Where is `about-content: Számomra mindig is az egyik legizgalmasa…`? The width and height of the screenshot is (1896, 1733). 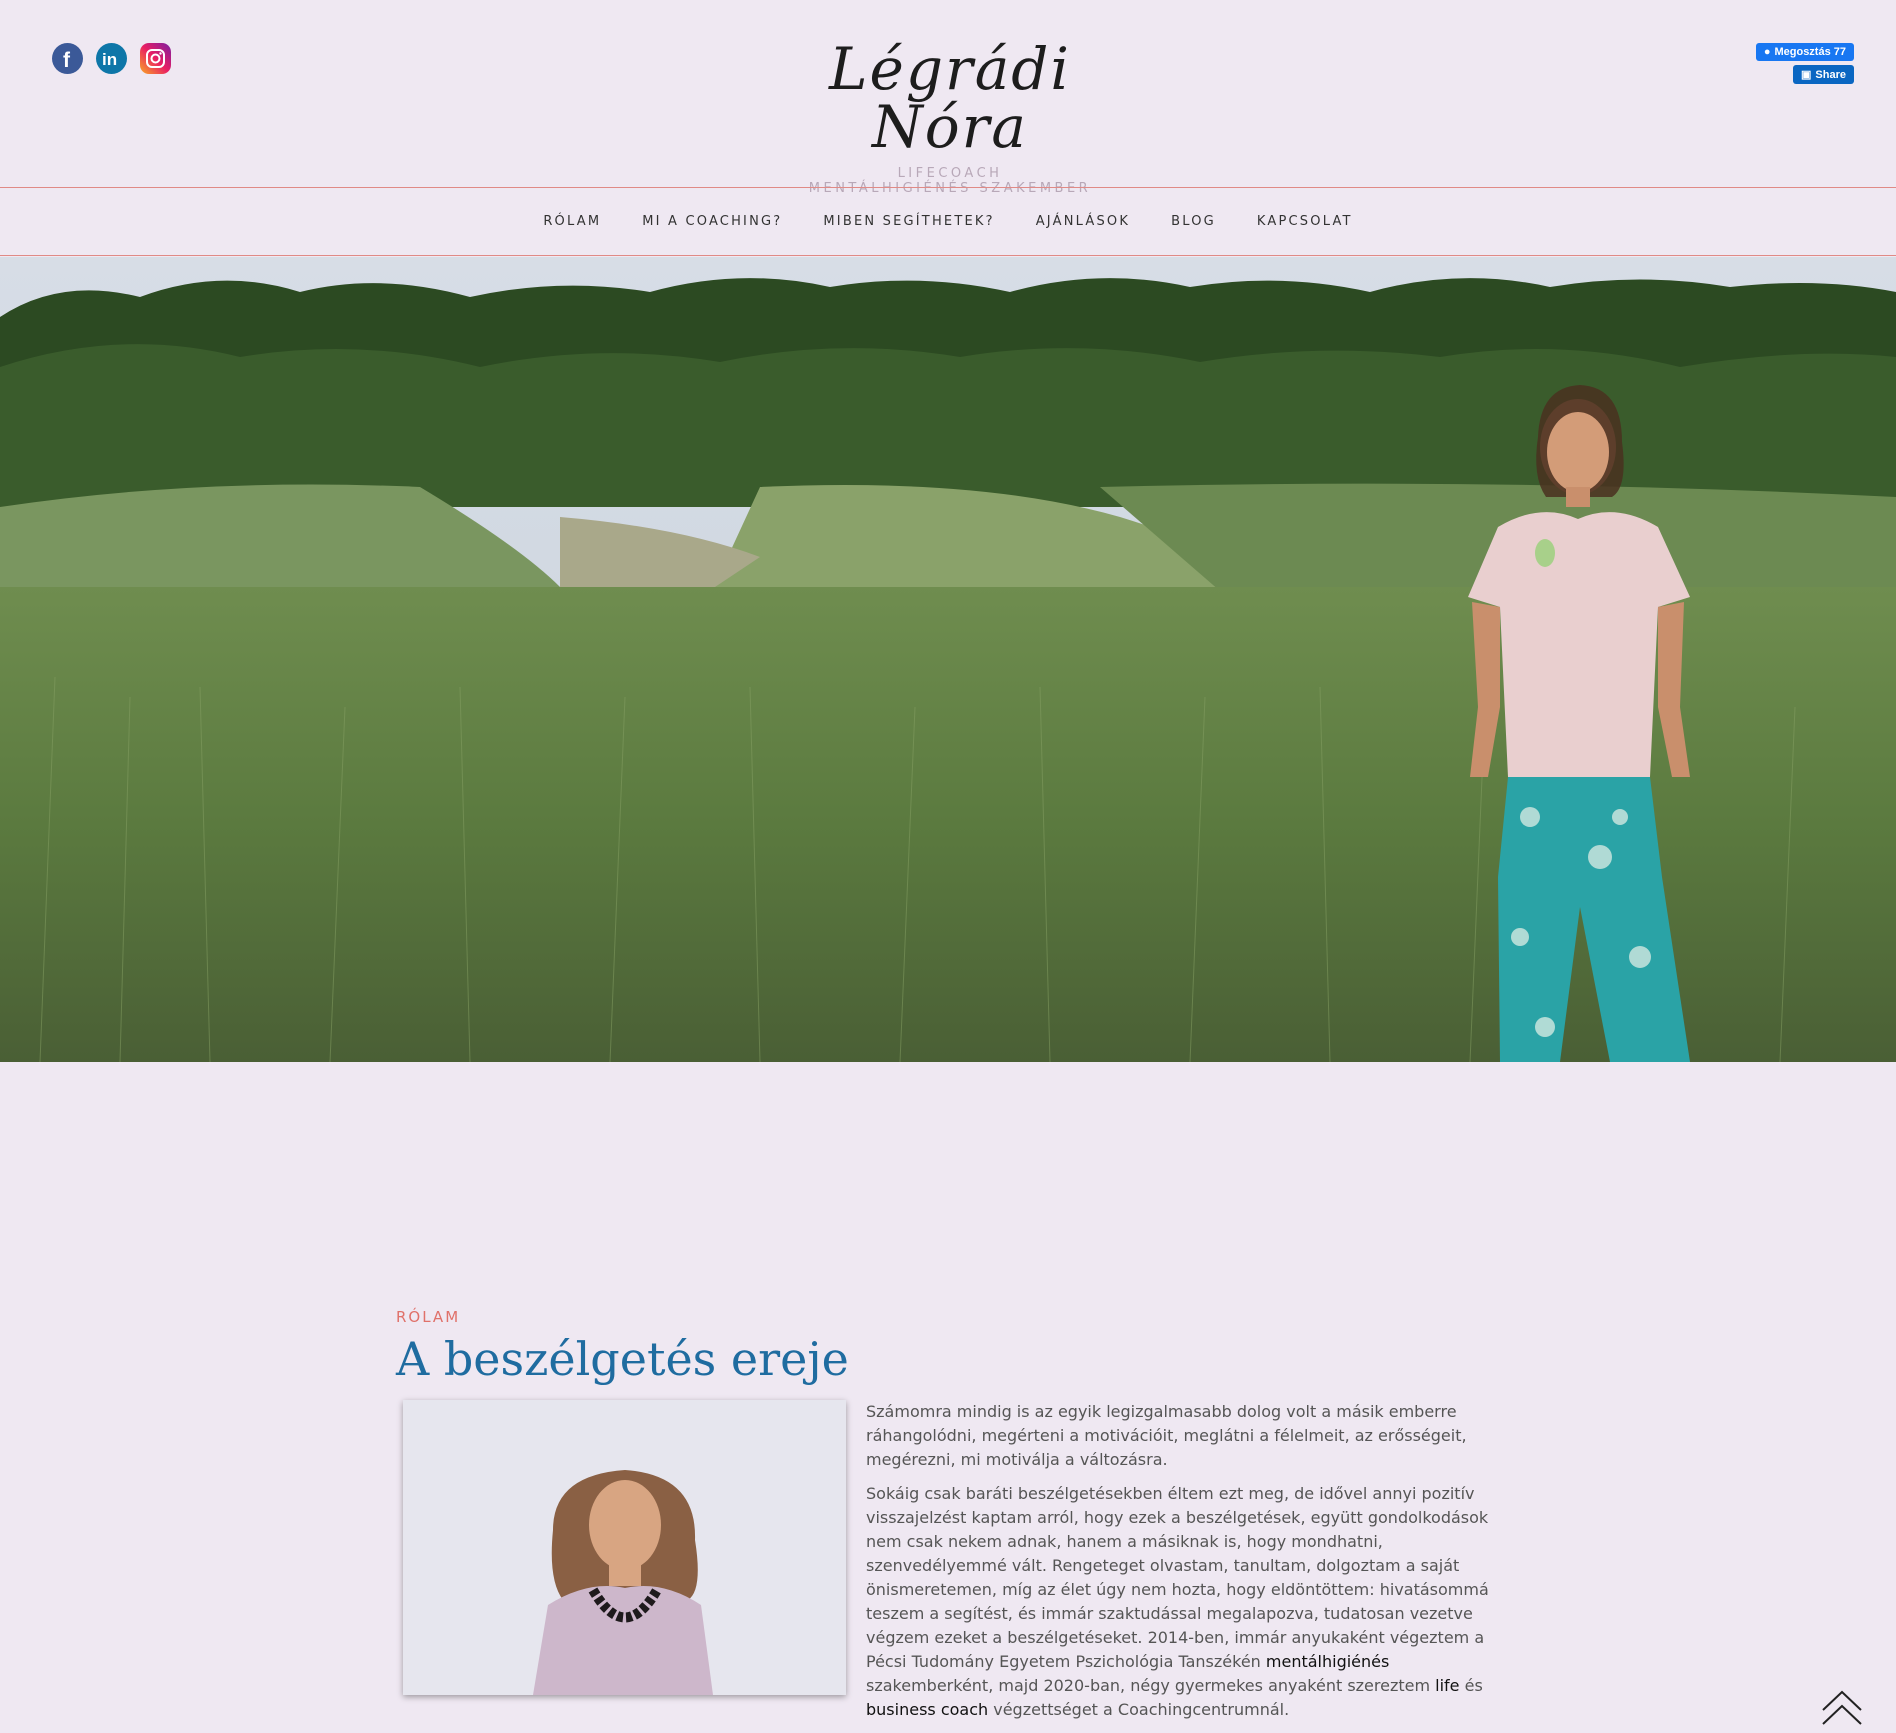 about-content: Számomra mindig is az egyik legizgalmasa… is located at coordinates (946, 1566).